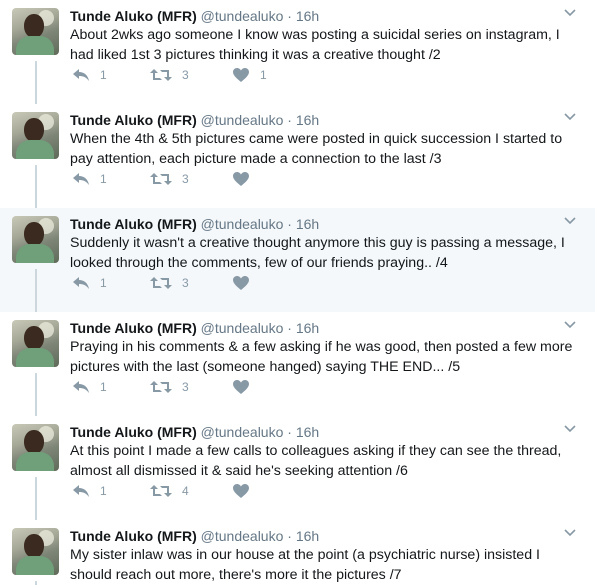  I want to click on retweet-button: 4, so click(169, 491).